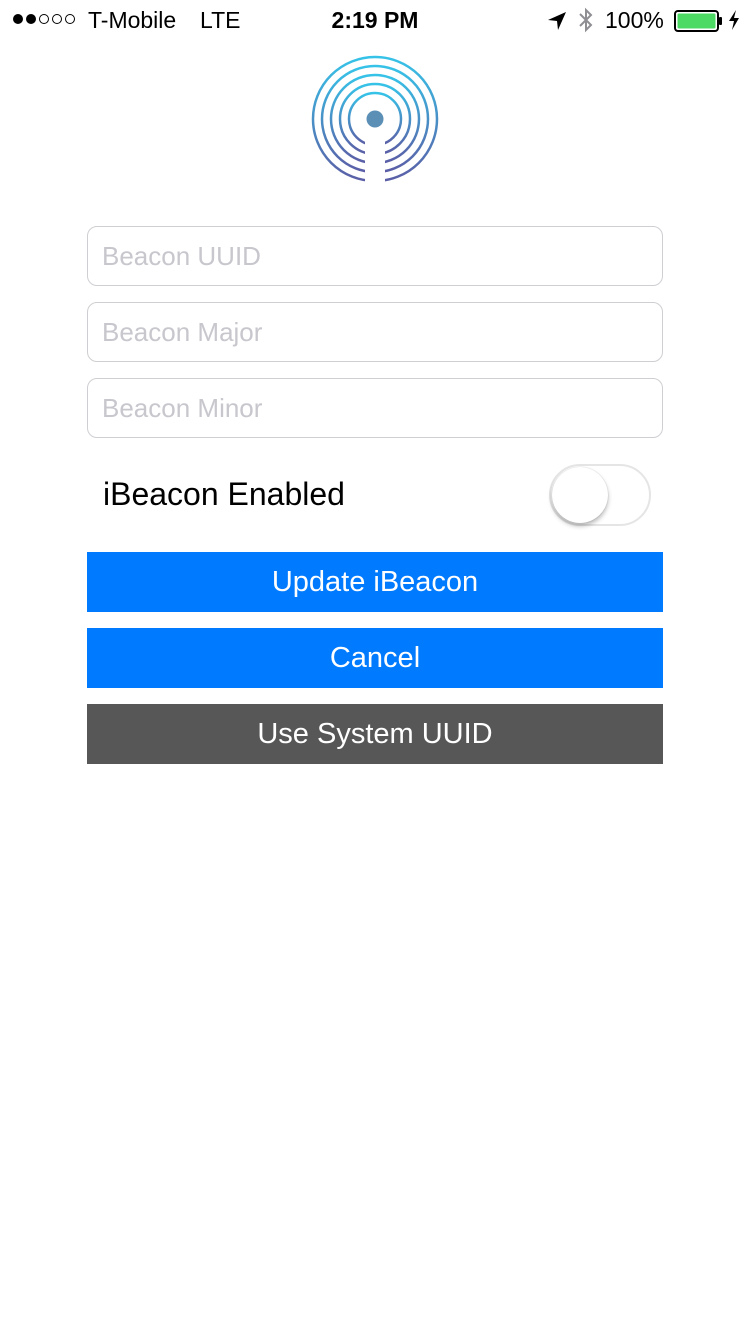 The width and height of the screenshot is (750, 1334). I want to click on beacon-uuid-input, so click(375, 256).